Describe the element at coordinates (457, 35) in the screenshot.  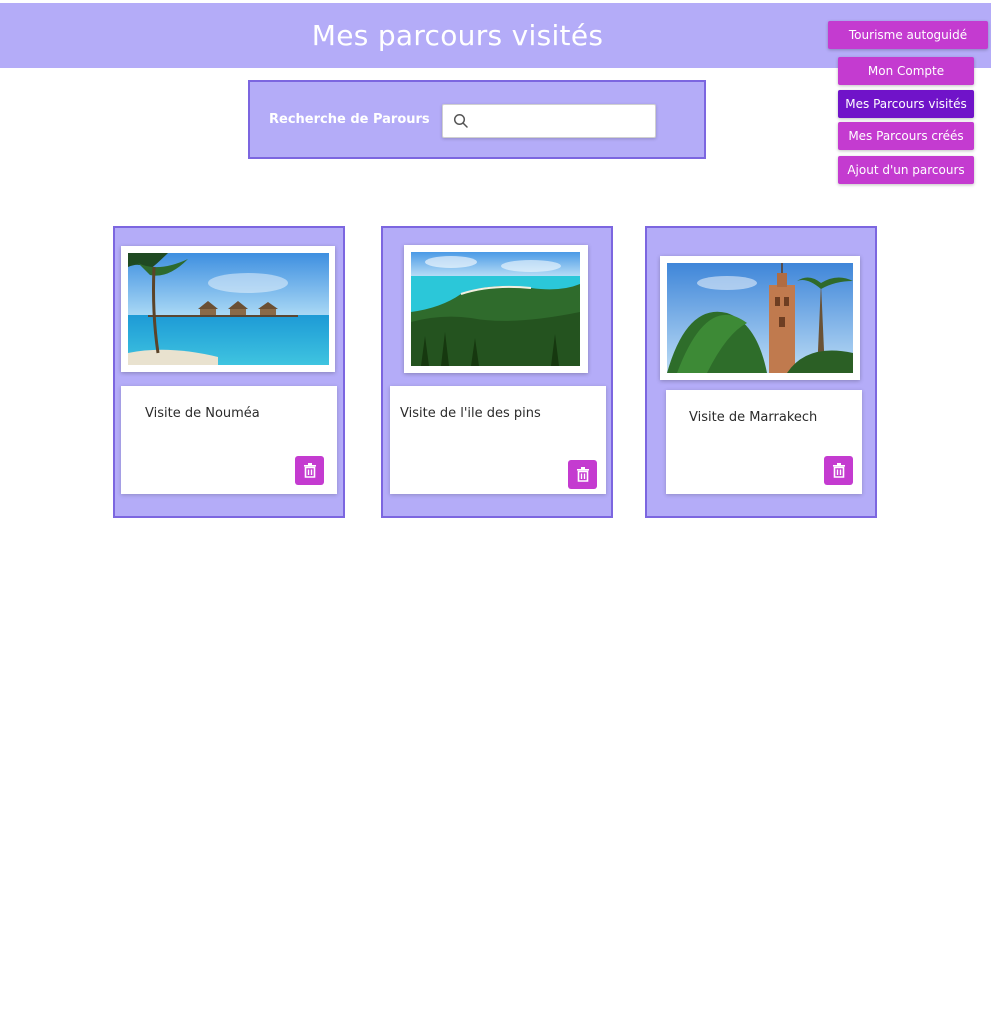
I see `page-title: Mes parcours visités` at that location.